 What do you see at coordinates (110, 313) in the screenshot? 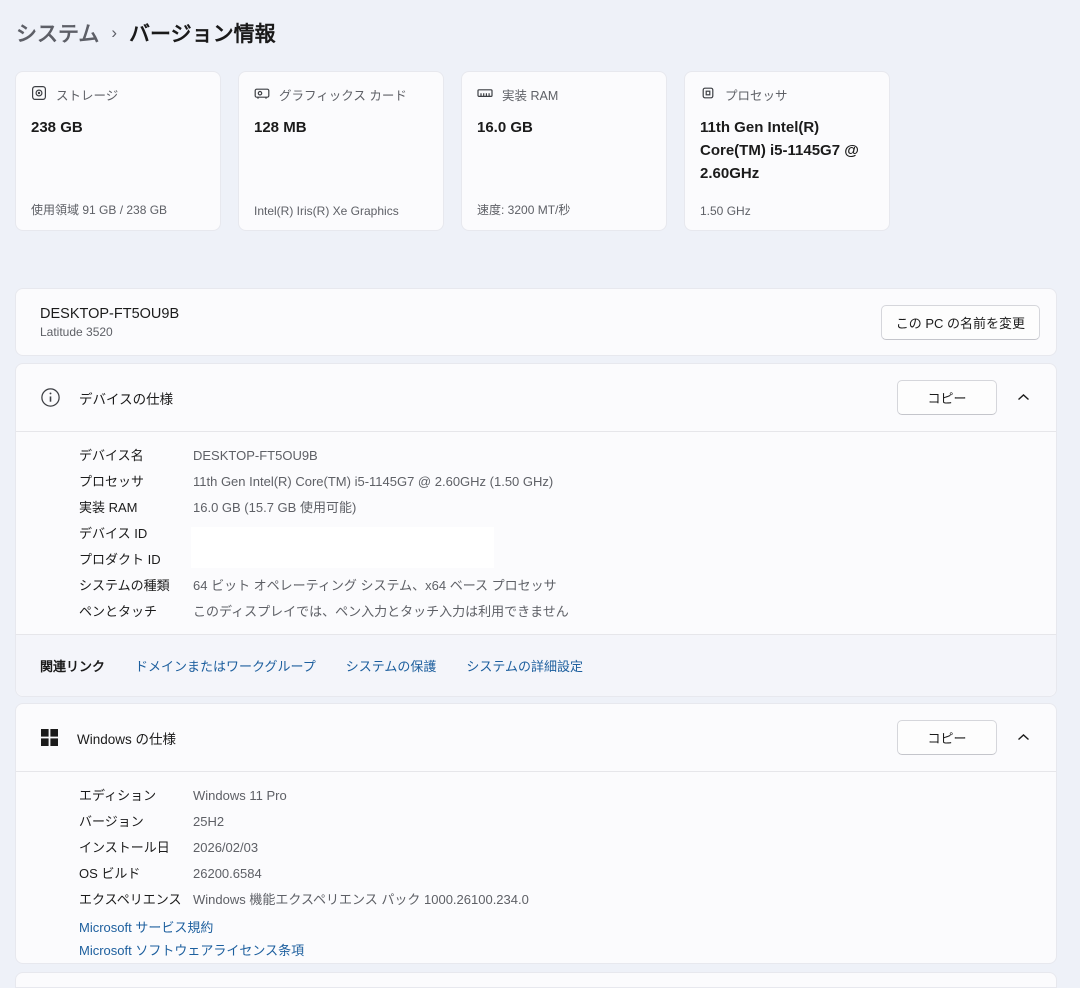
I see `device-name: DESKTOP-FT5OU9B` at bounding box center [110, 313].